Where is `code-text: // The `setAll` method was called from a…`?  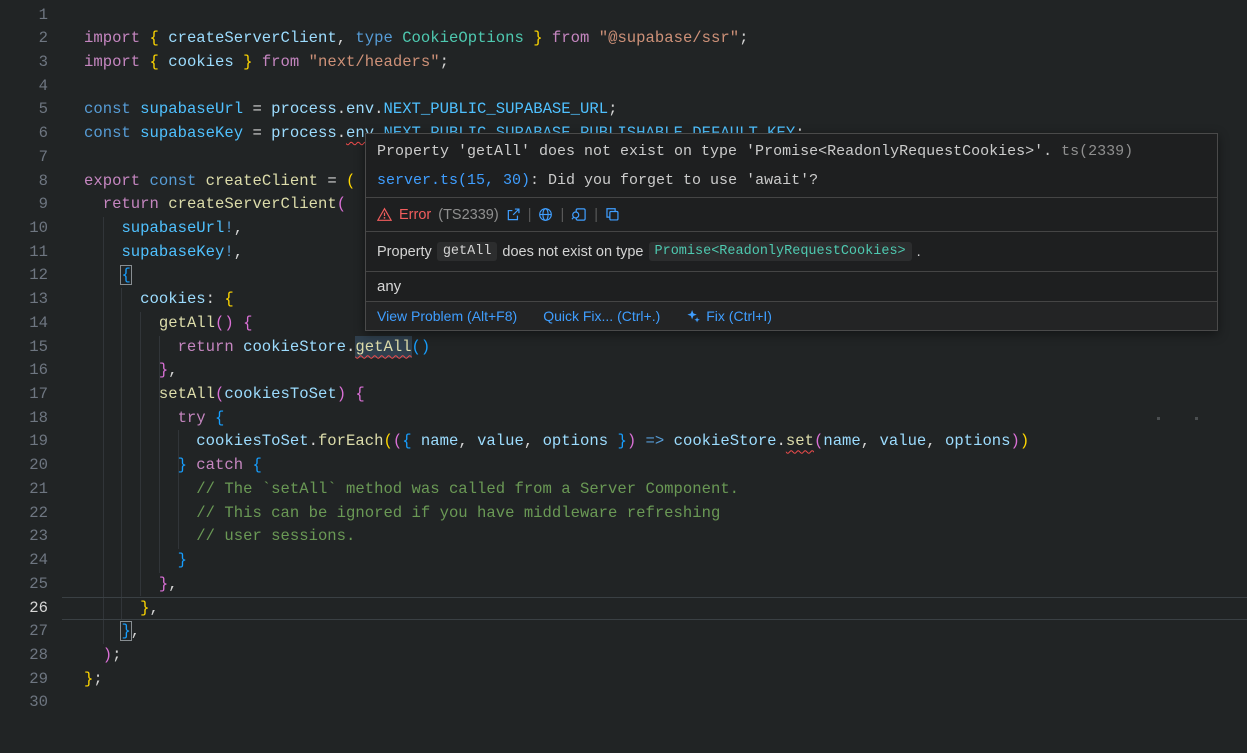
code-text: // The `setAll` method was called from a… is located at coordinates (411, 490).